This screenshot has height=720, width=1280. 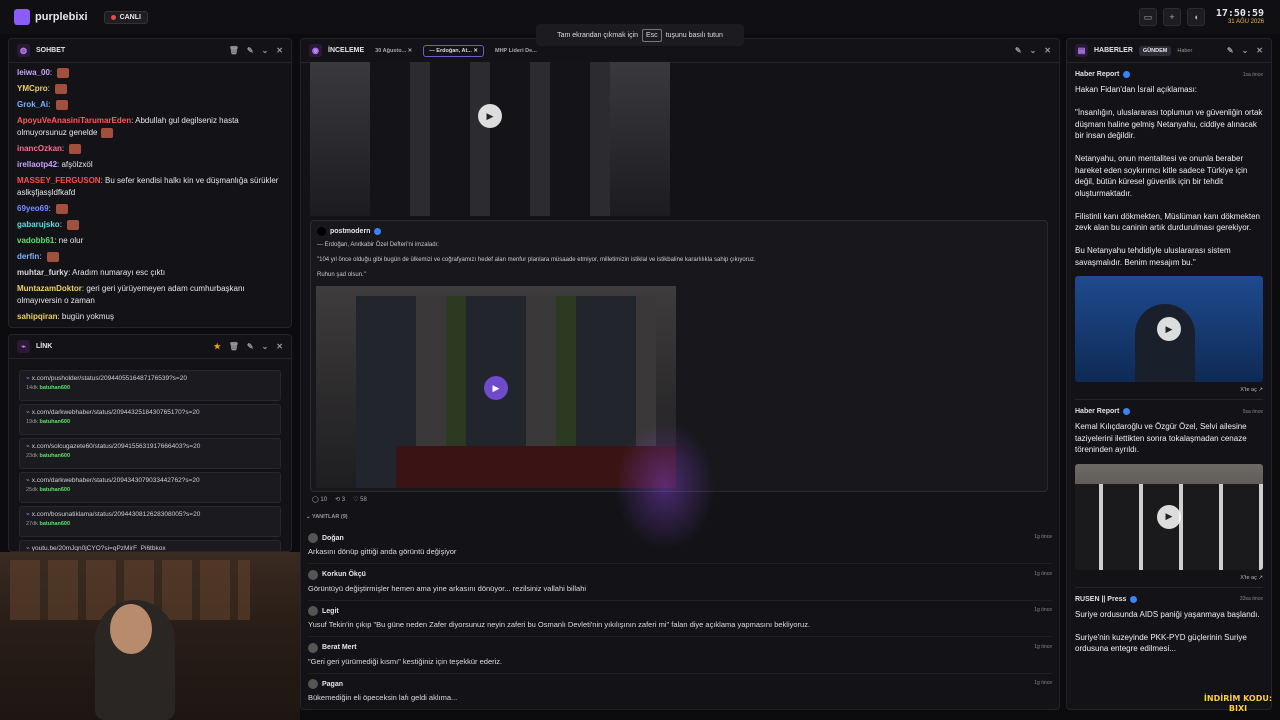 I want to click on link-ago: 19dk, so click(x=32, y=422).